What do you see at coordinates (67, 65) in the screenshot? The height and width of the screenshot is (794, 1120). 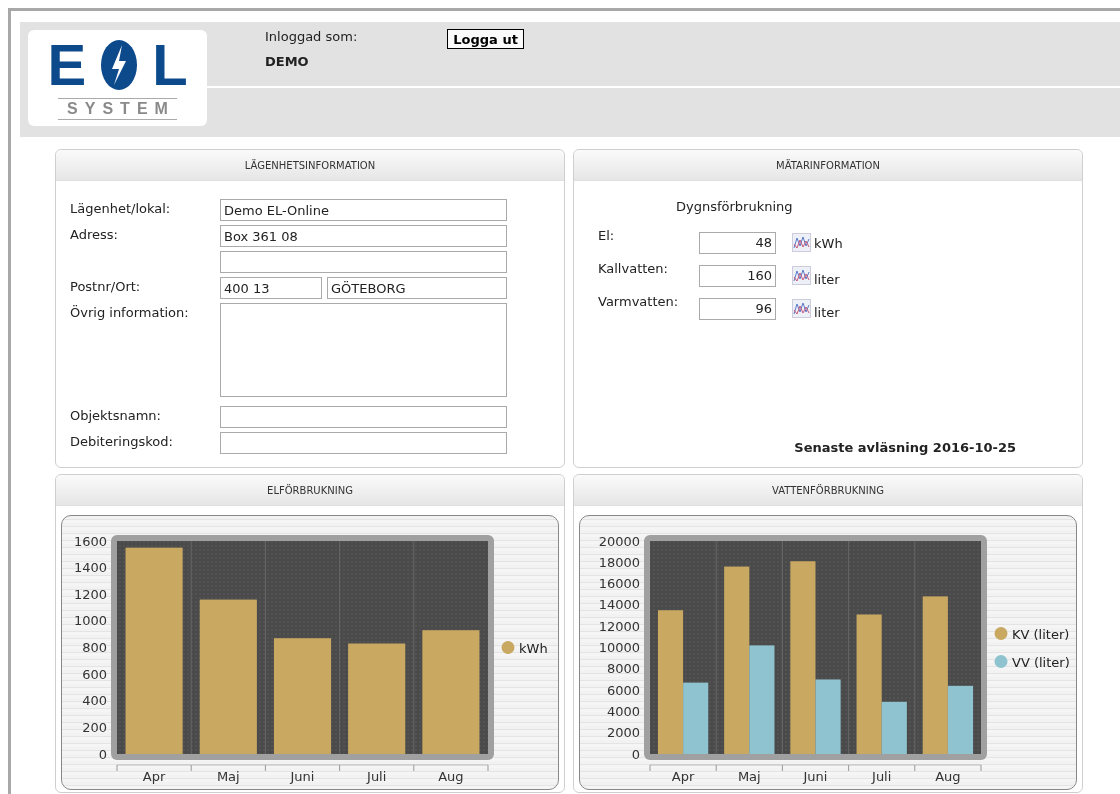 I see `logo-letter: E` at bounding box center [67, 65].